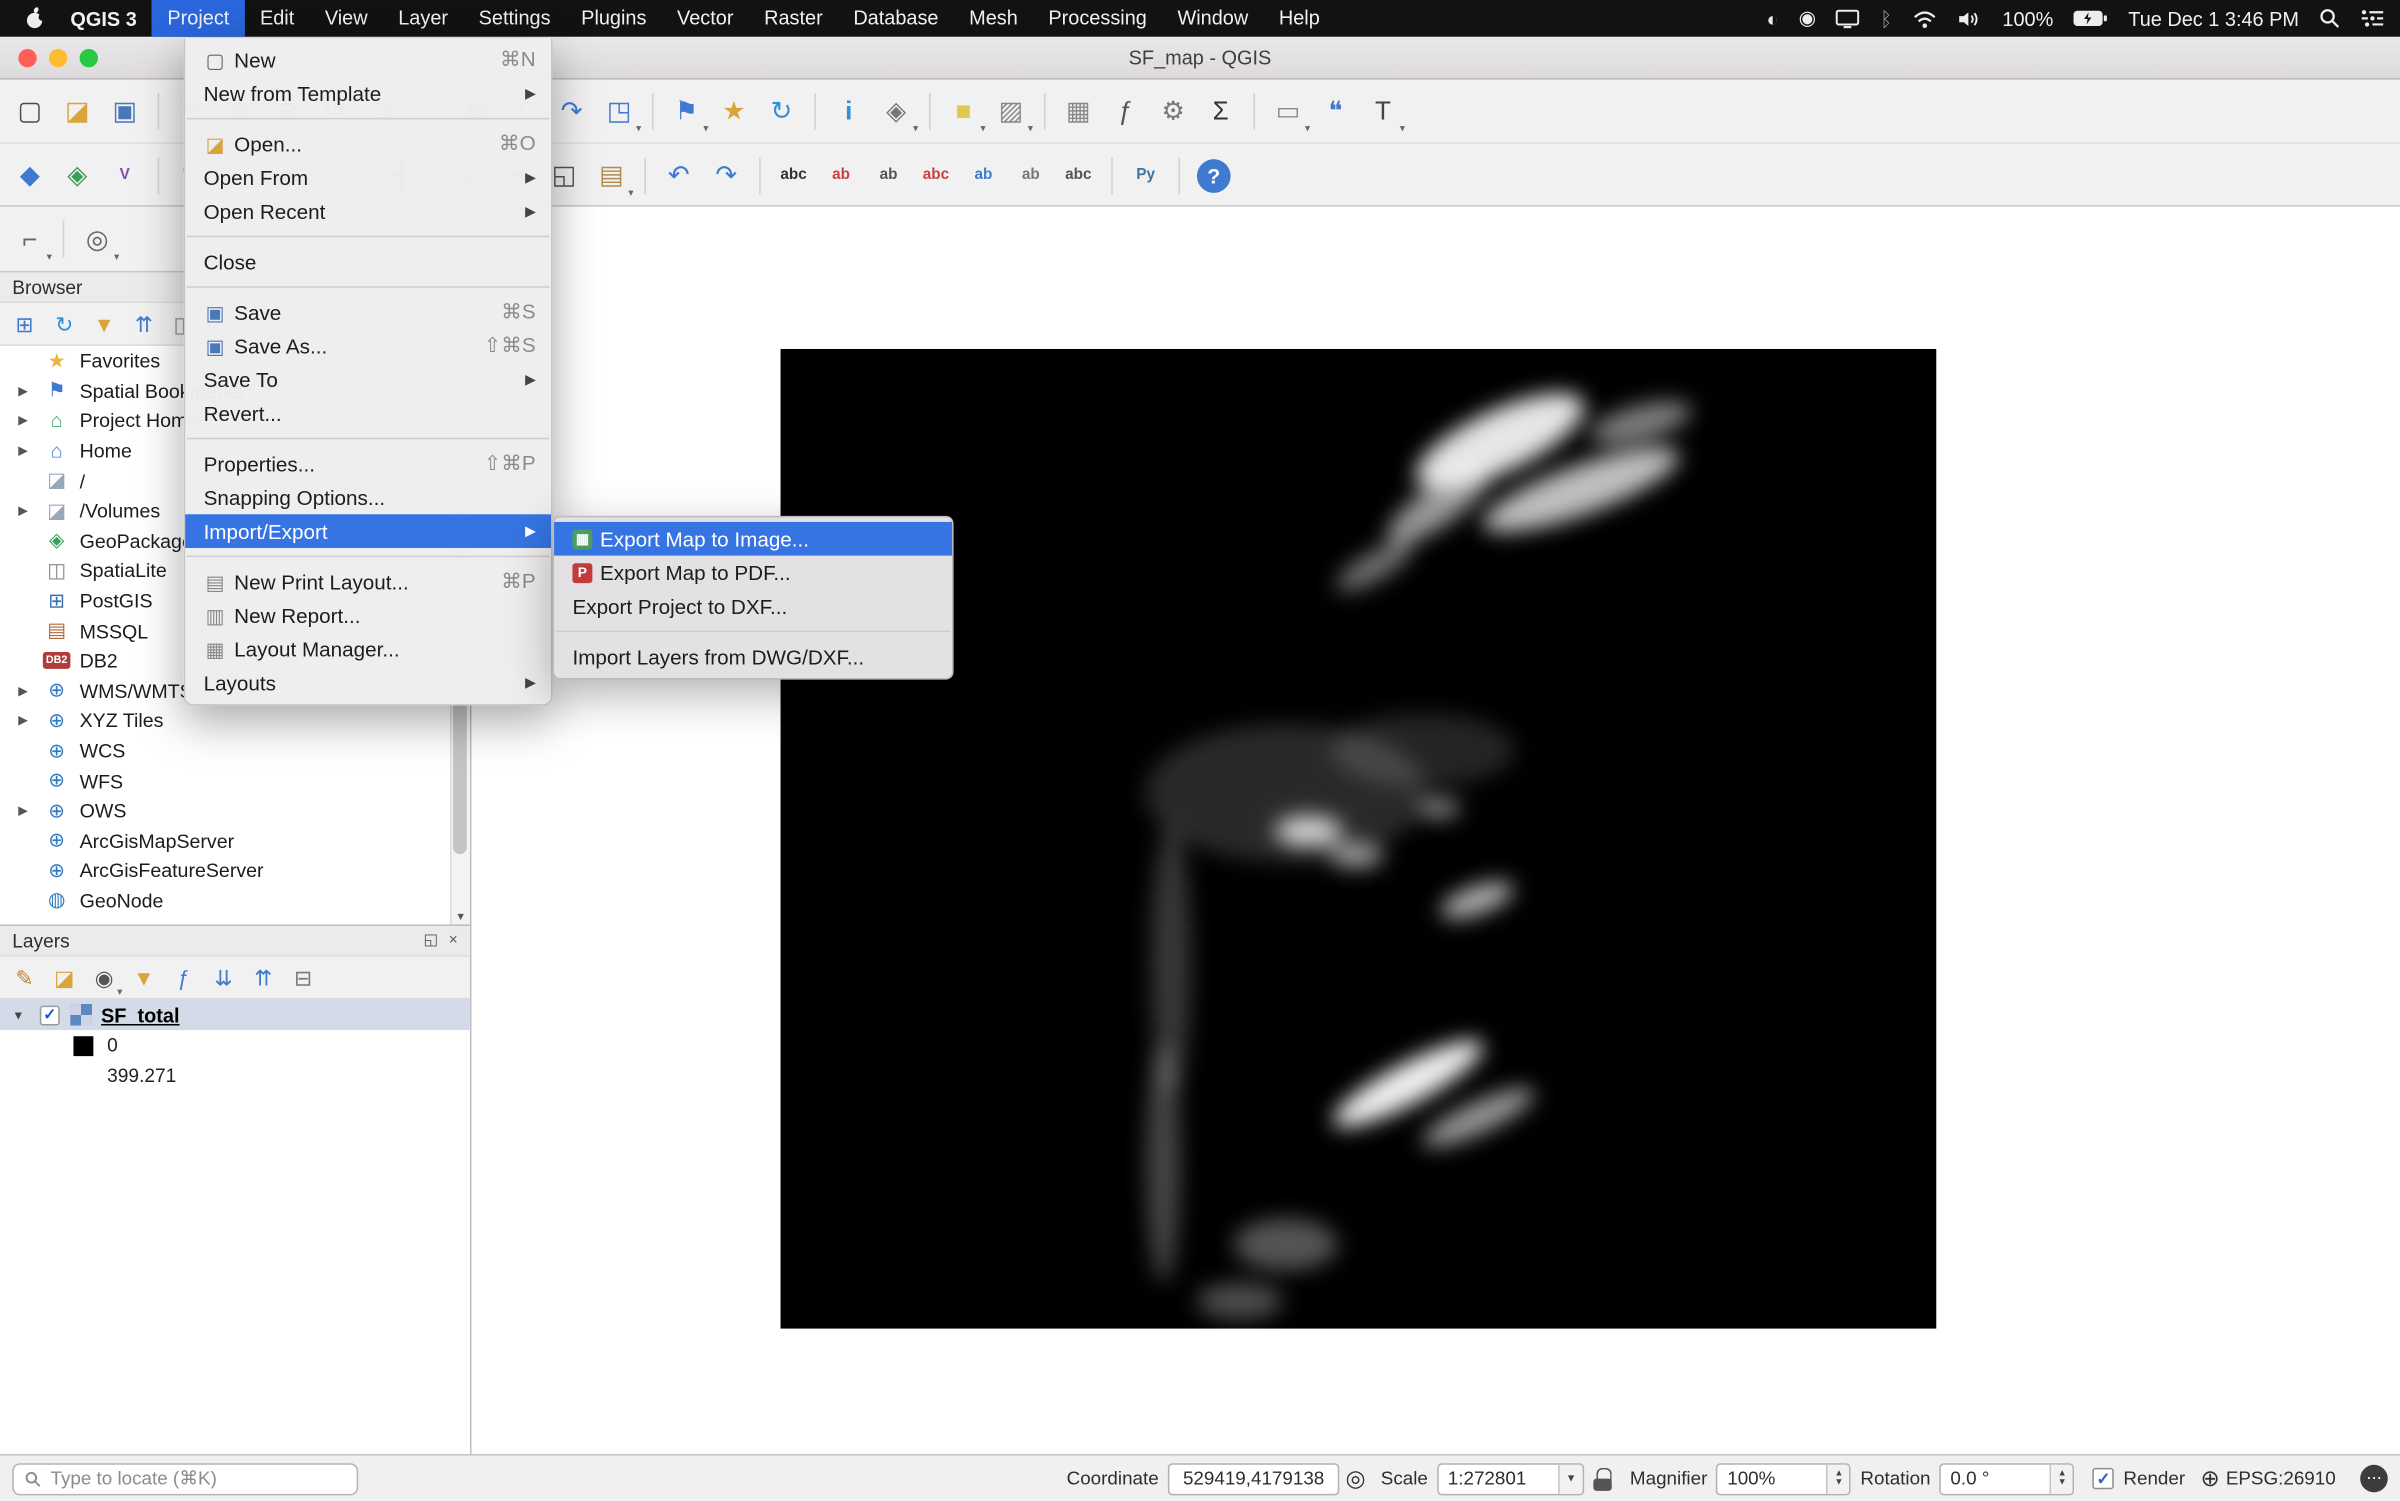 This screenshot has height=1501, width=2400. Describe the element at coordinates (1807, 18) in the screenshot. I see `record-icon: ◉` at that location.